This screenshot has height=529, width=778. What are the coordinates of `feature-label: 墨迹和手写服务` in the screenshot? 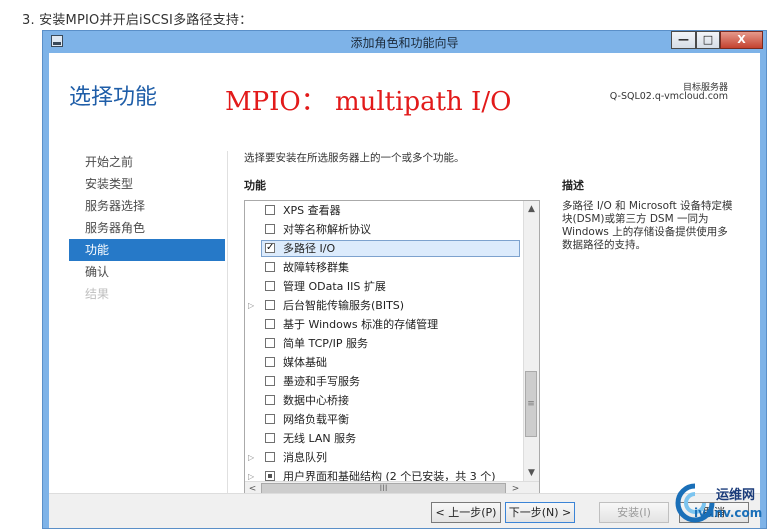 It's located at (321, 381).